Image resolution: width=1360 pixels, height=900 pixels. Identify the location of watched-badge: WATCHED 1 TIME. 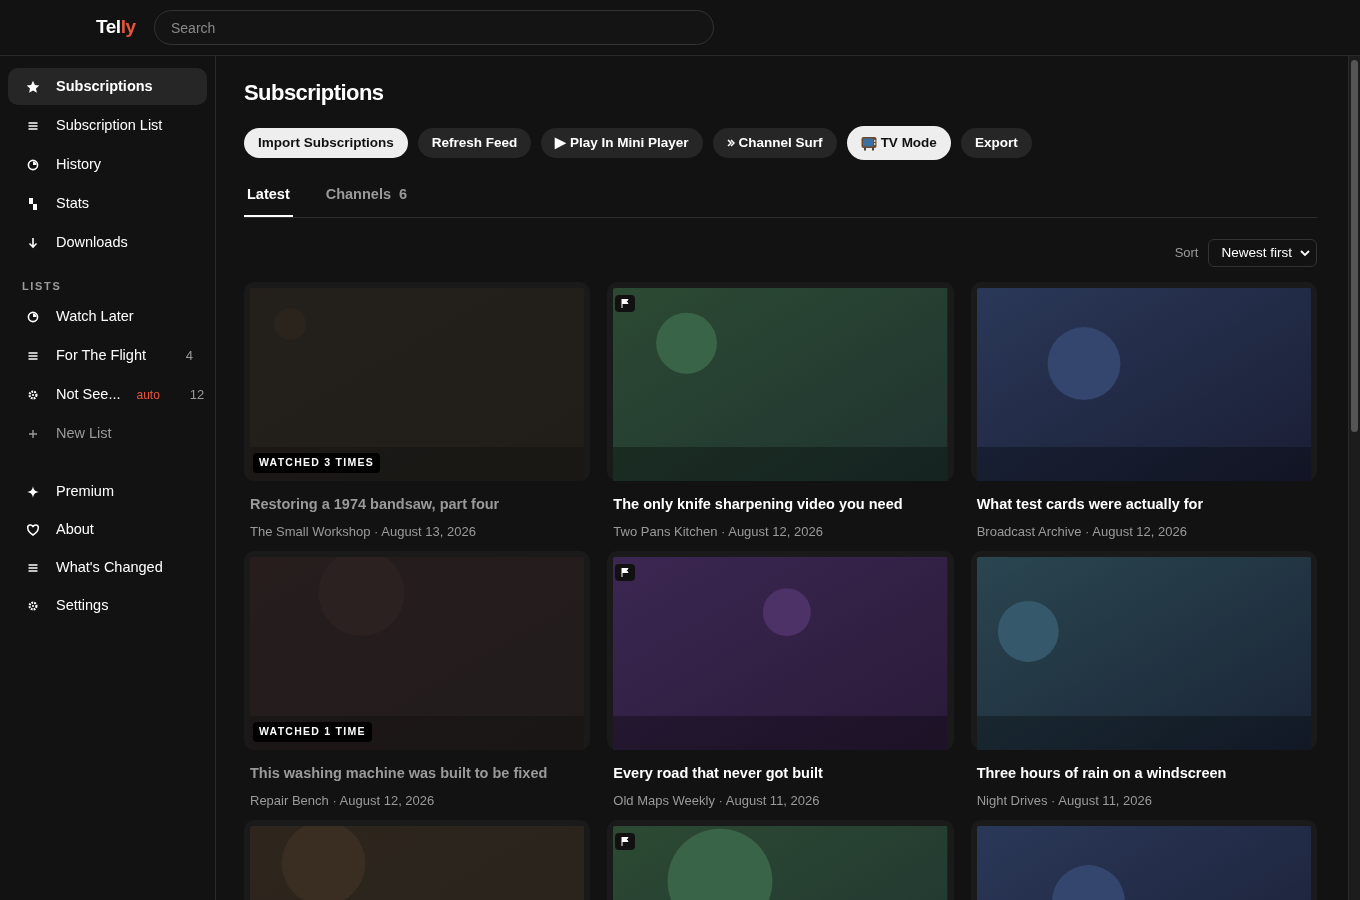
(312, 732).